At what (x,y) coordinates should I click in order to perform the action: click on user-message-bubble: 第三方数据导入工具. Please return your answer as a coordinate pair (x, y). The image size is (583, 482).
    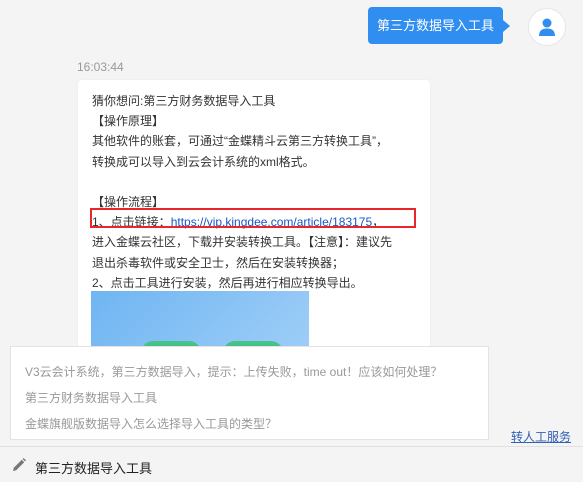
    Looking at the image, I should click on (439, 25).